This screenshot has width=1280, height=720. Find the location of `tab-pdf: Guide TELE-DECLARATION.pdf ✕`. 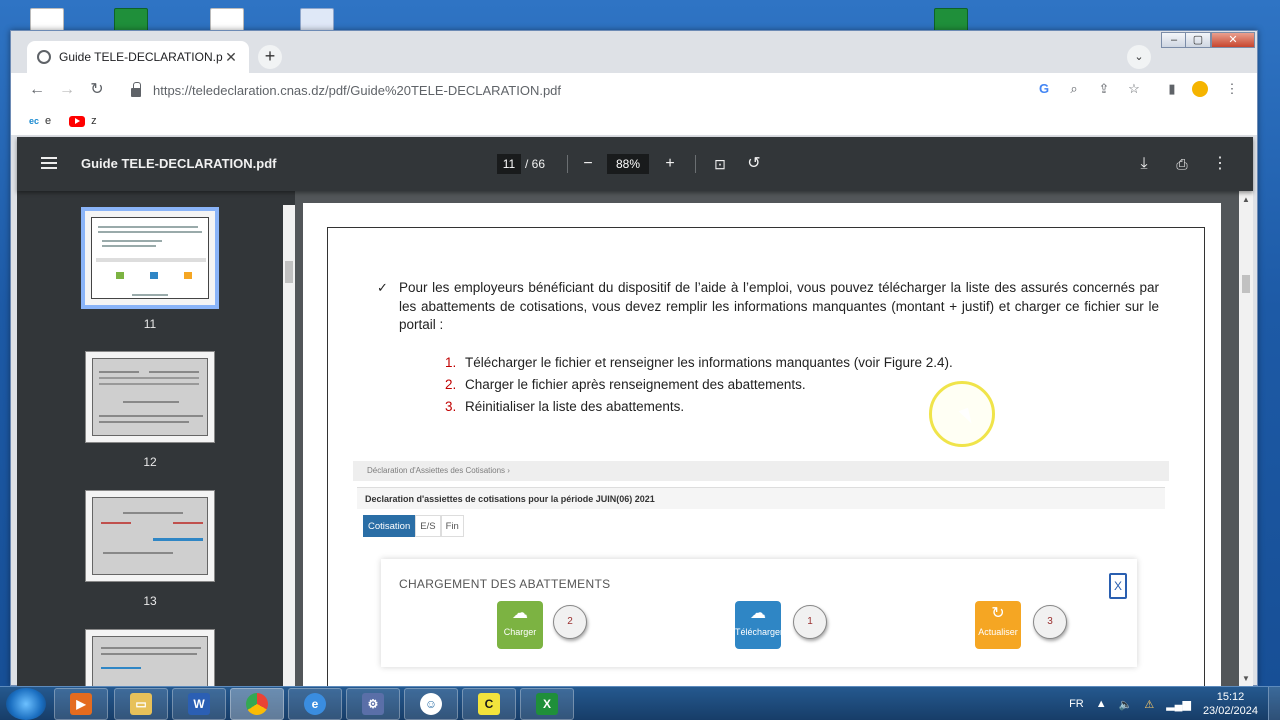

tab-pdf: Guide TELE-DECLARATION.pdf ✕ is located at coordinates (138, 57).